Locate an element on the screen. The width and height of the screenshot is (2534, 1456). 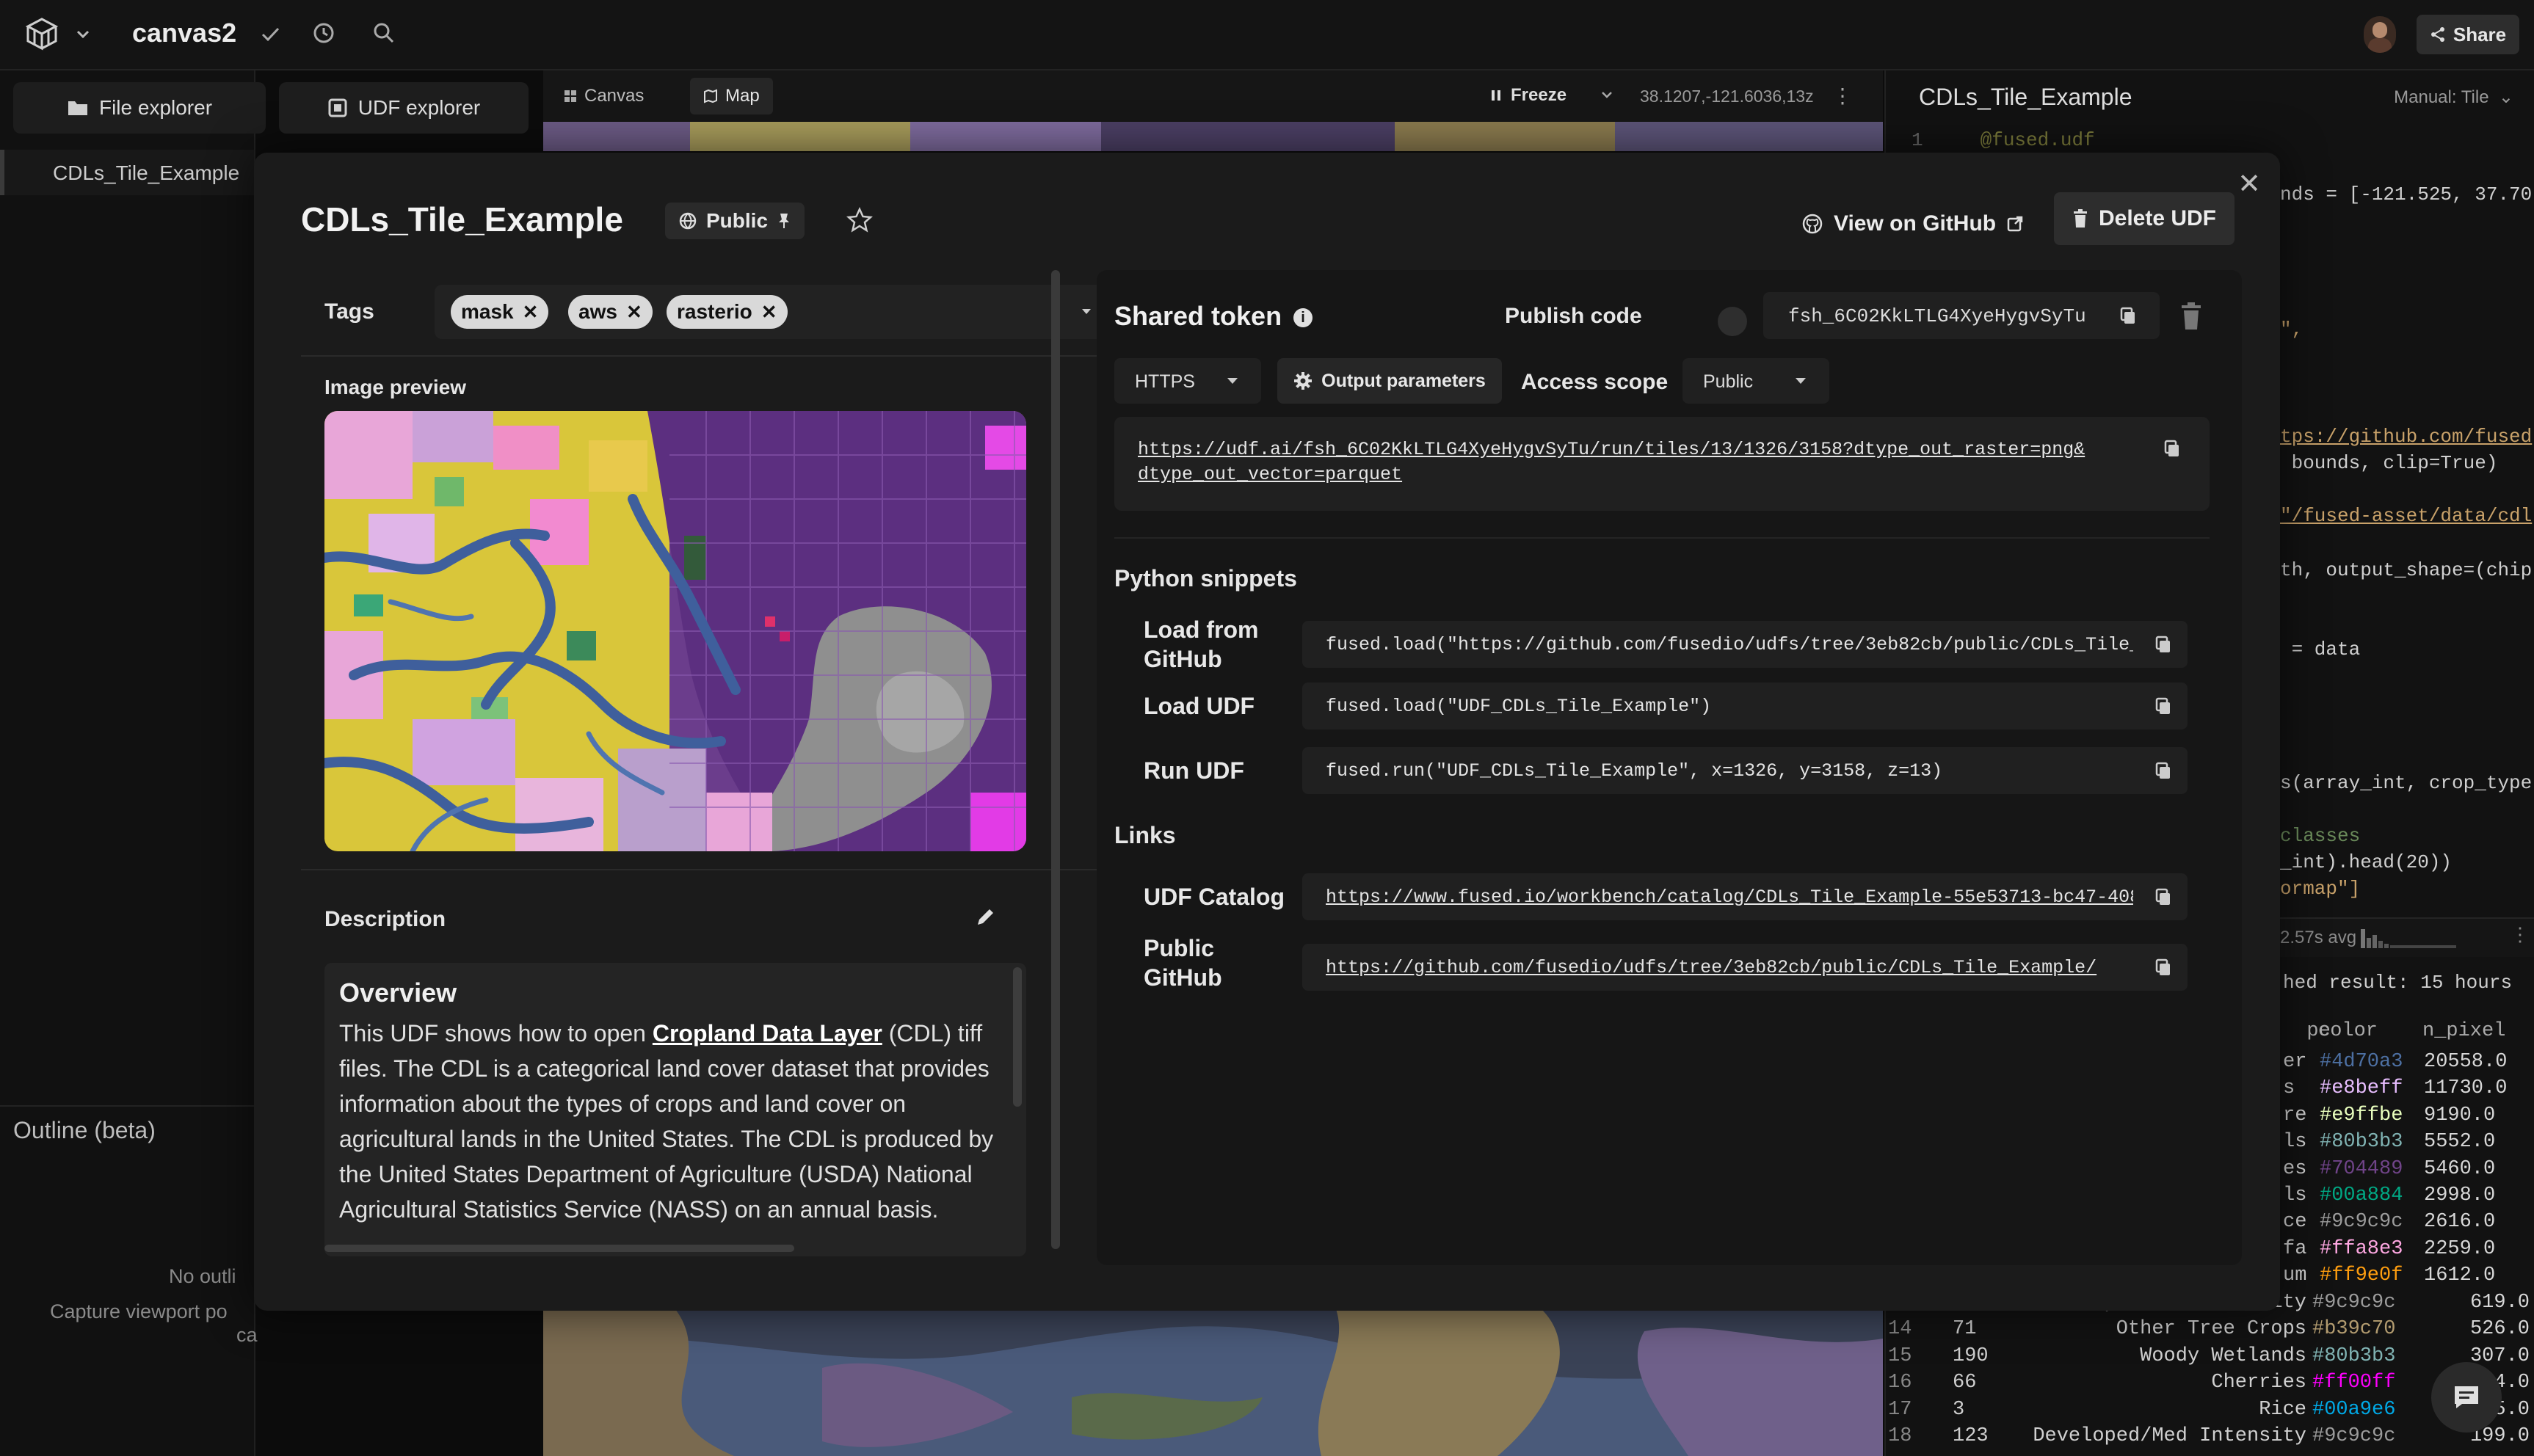
udf-explorer-button: UDF explorer is located at coordinates (404, 108).